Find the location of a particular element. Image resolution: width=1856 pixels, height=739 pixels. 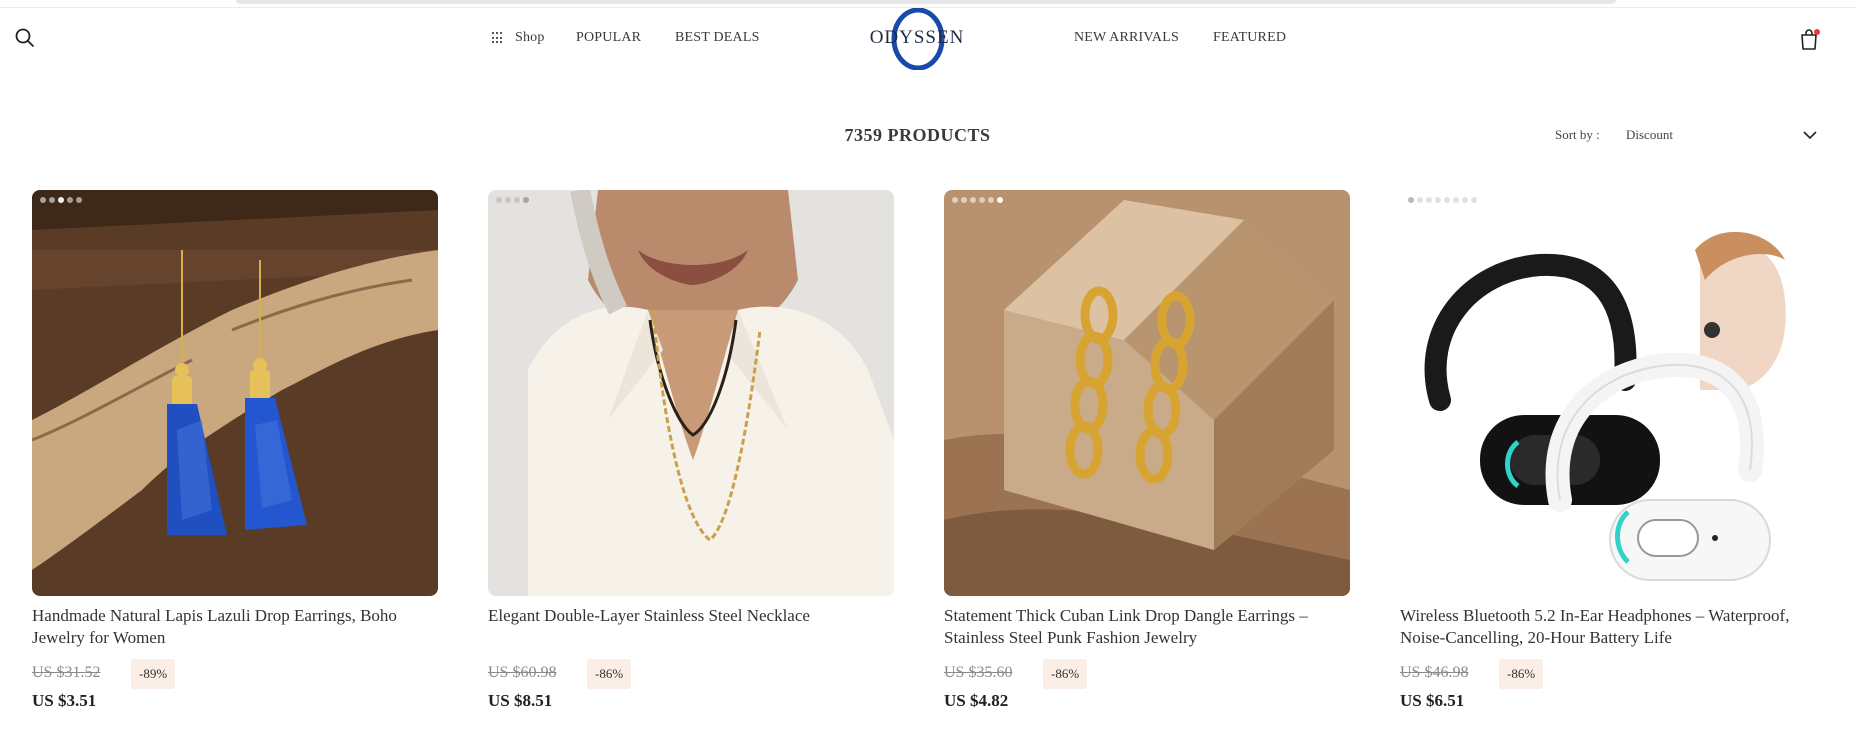

product-count: 7359 PRODUCTS is located at coordinates (917, 135).